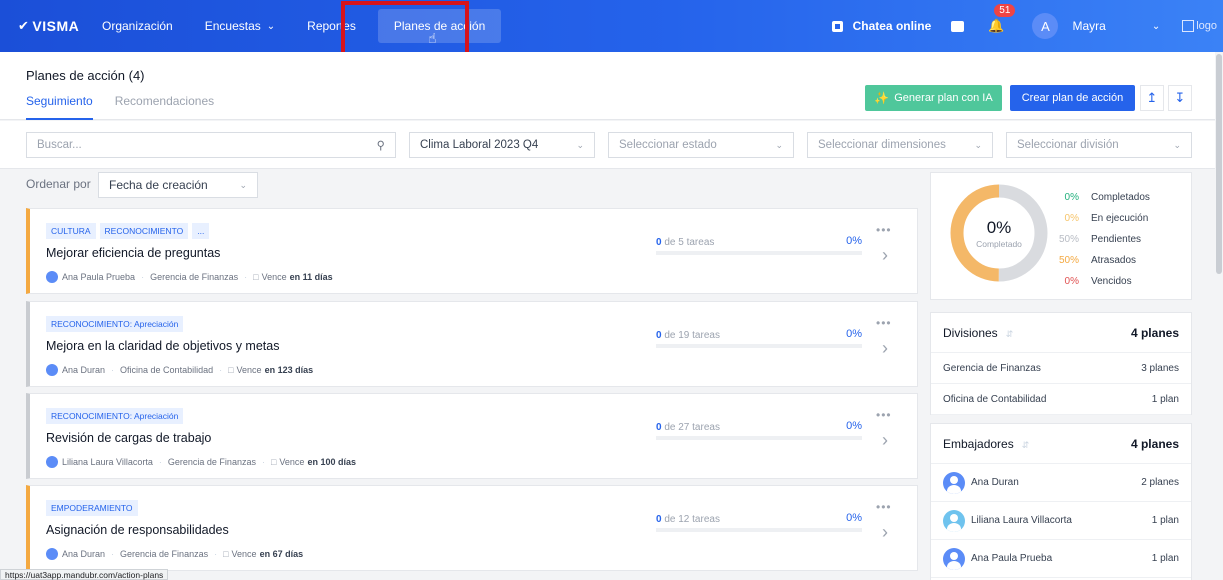  What do you see at coordinates (882, 98) in the screenshot?
I see `magic-wand-icon: ✨` at bounding box center [882, 98].